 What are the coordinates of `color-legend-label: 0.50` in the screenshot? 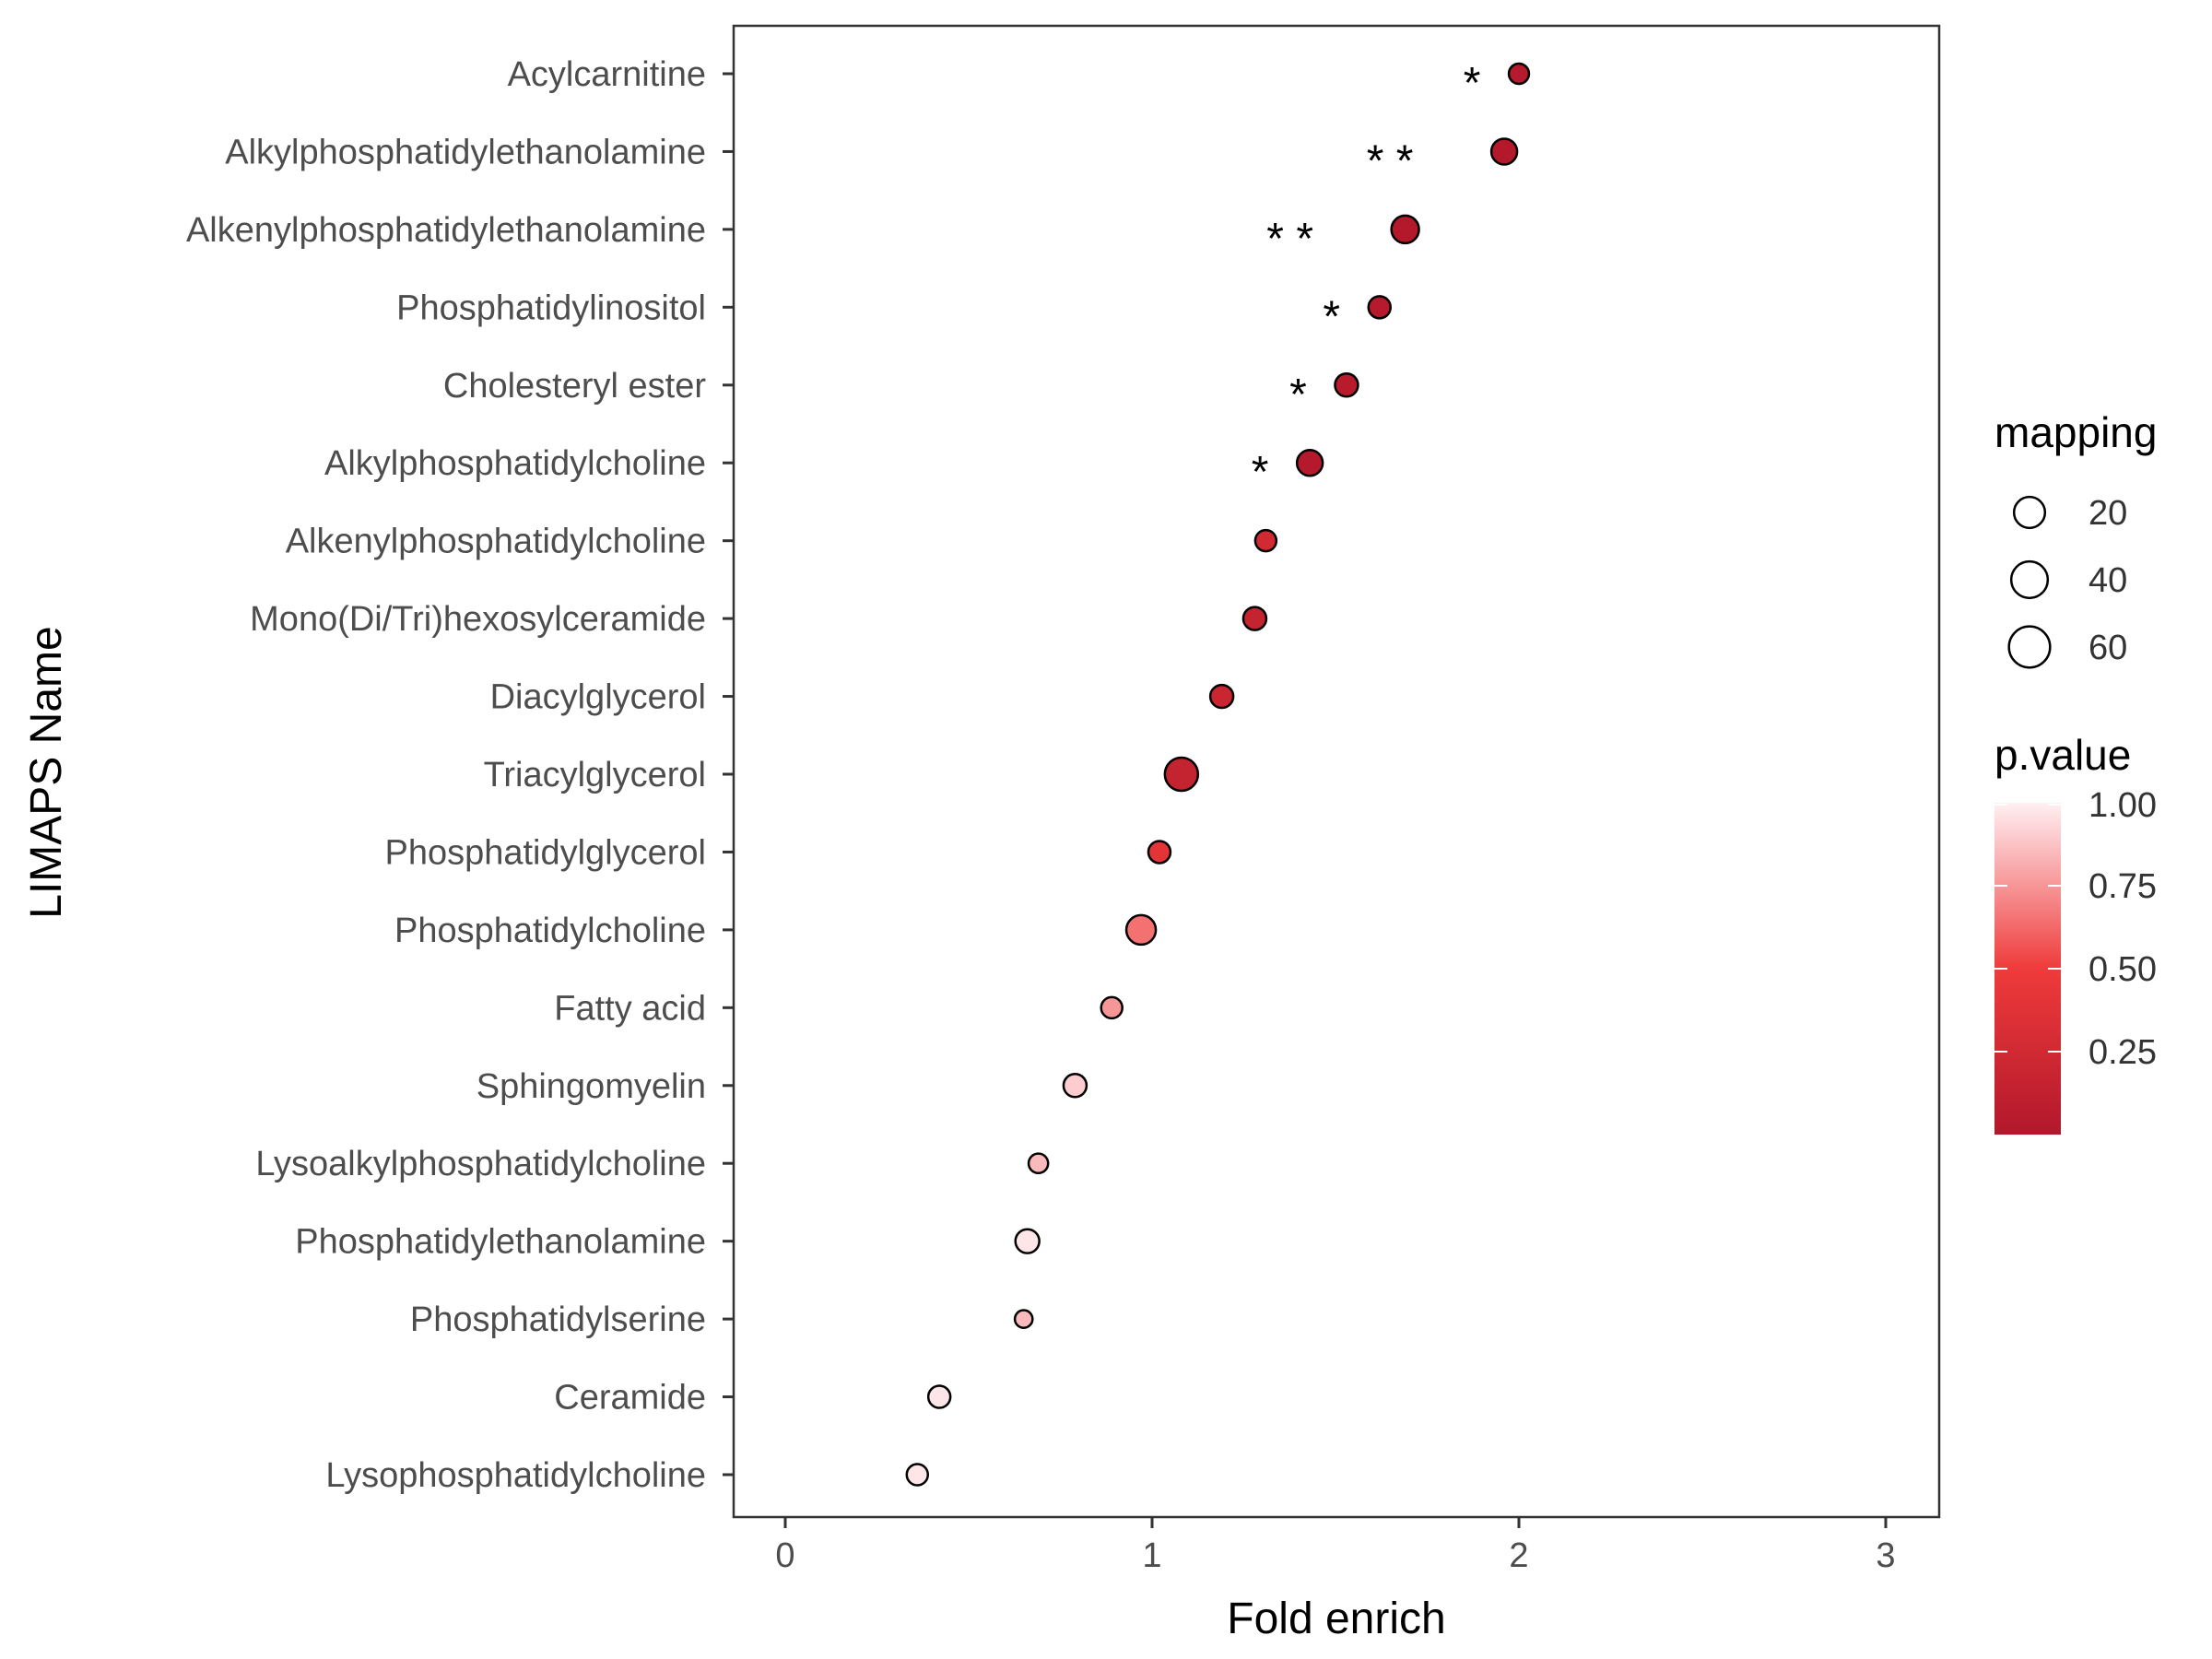 It's located at (2122, 969).